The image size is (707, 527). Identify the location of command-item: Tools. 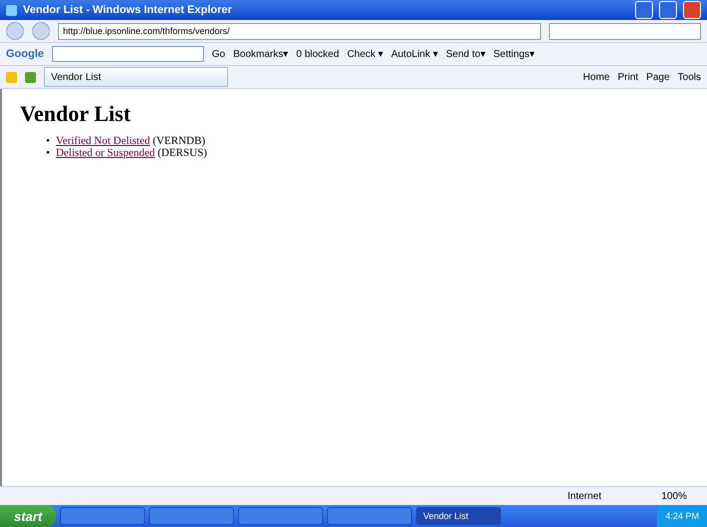
(689, 77).